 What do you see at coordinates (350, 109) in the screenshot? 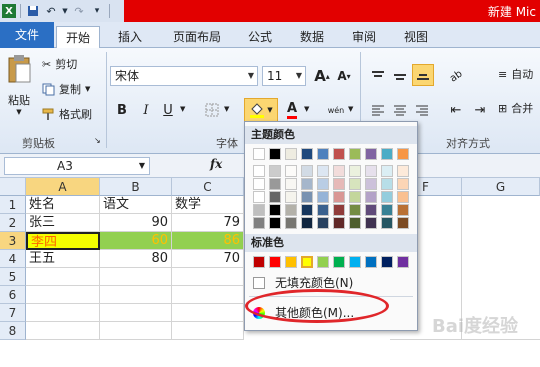
I see `phonetic-dropdown-icon: ▼` at bounding box center [350, 109].